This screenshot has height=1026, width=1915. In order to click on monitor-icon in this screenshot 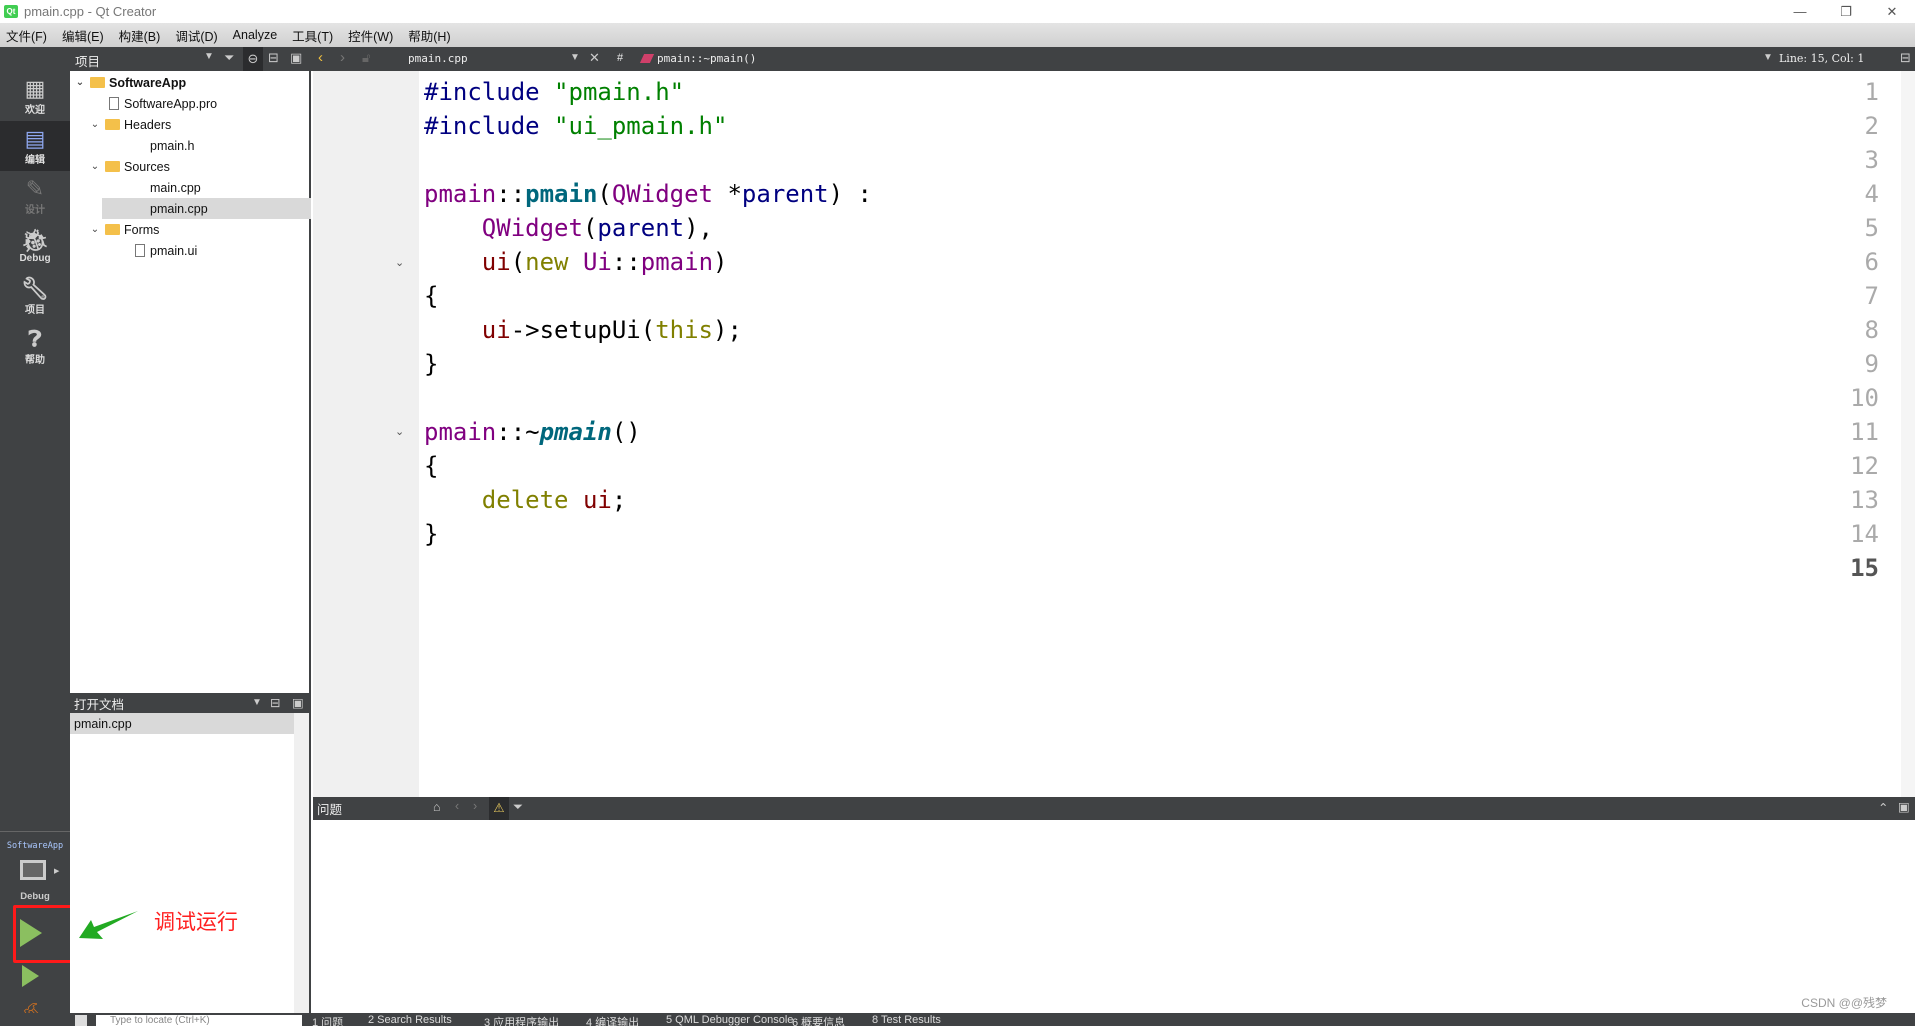, I will do `click(33, 870)`.